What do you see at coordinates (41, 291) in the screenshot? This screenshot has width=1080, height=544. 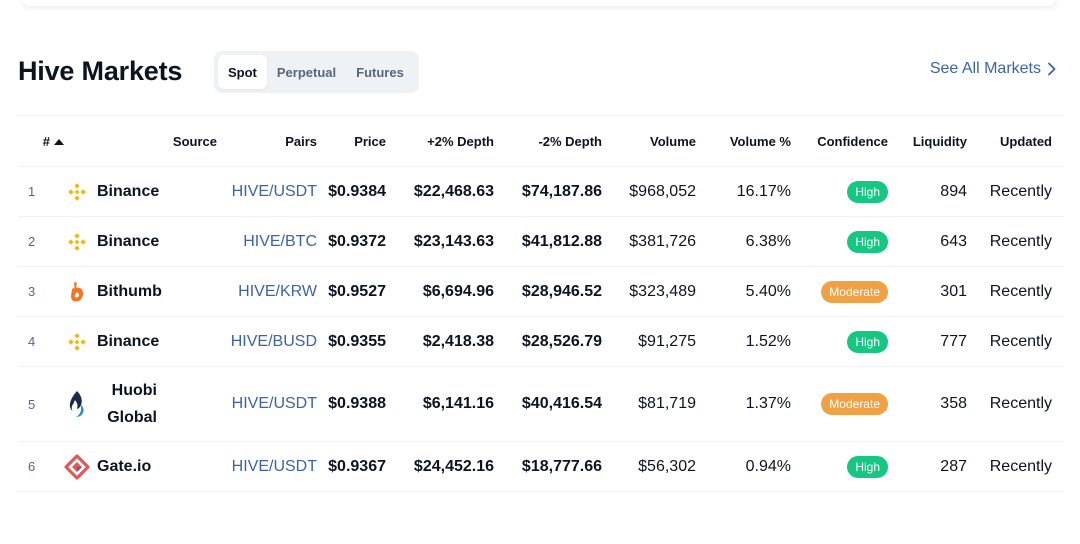 I see `row-rank: 3` at bounding box center [41, 291].